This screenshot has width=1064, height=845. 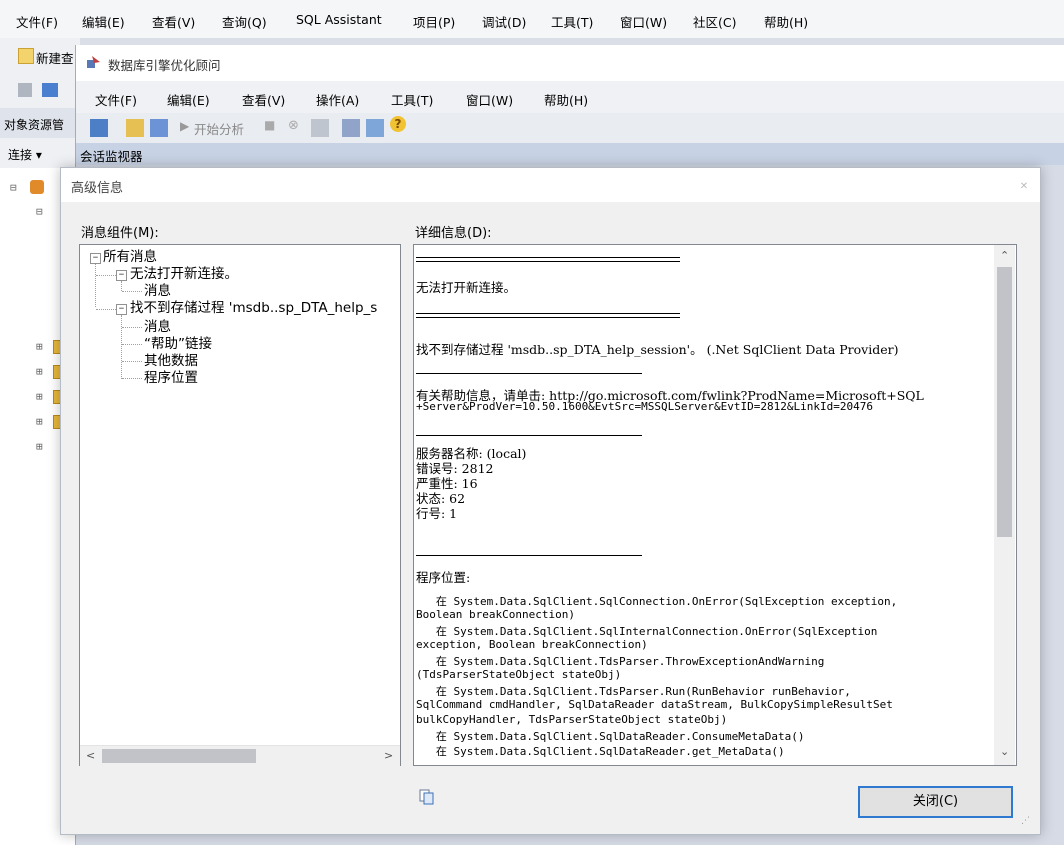 I want to click on tree-node-help-link: “帮助”链接, so click(x=178, y=344).